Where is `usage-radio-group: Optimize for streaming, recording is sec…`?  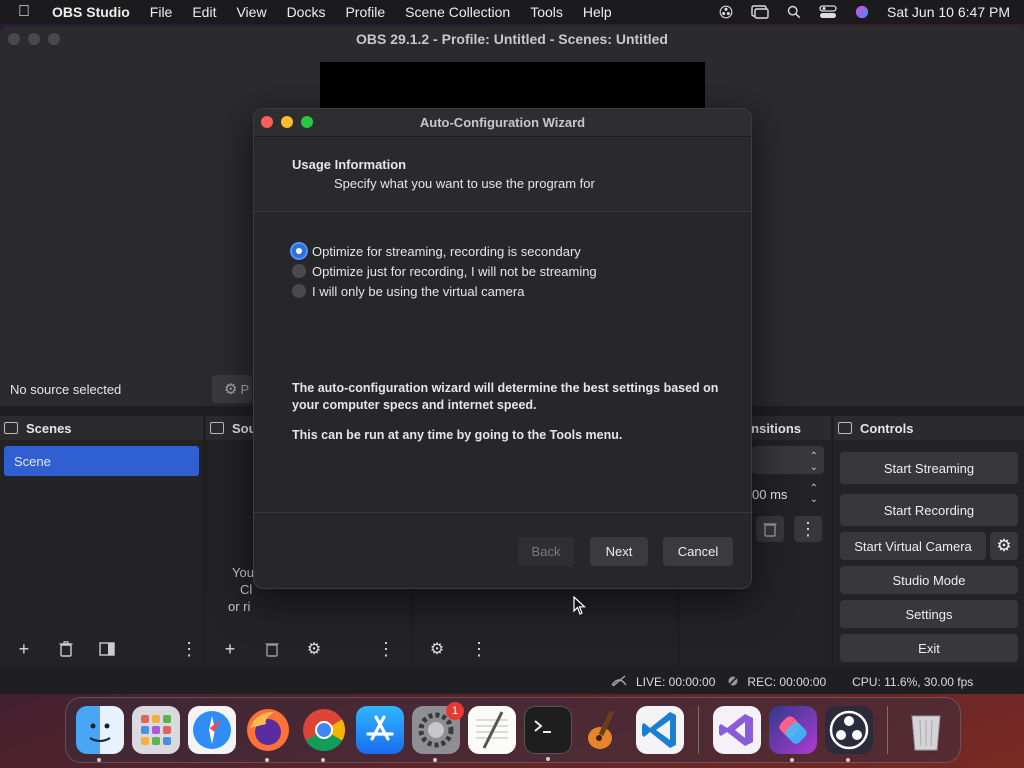 usage-radio-group: Optimize for streaming, recording is sec… is located at coordinates (444, 271).